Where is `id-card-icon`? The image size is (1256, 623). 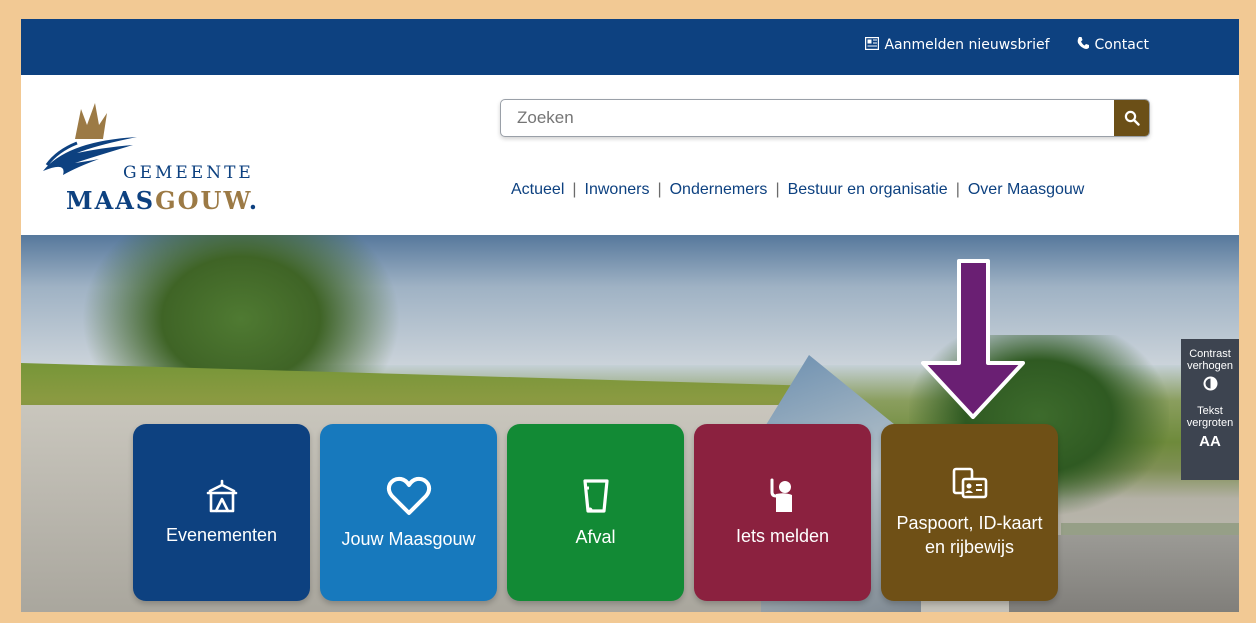 id-card-icon is located at coordinates (969, 482).